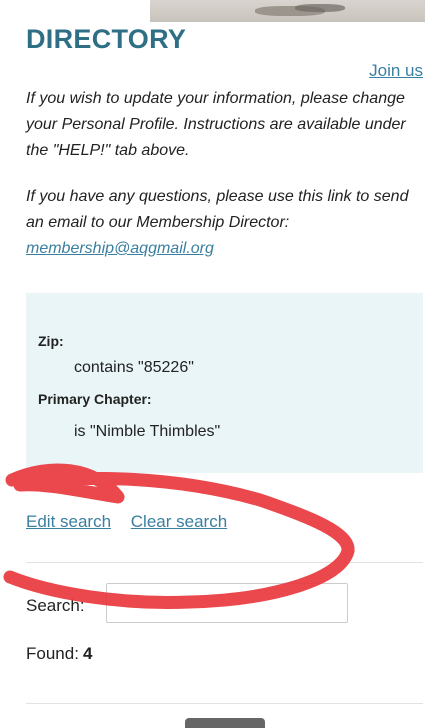  Describe the element at coordinates (179, 521) in the screenshot. I see `clear-search-link: Clear search` at that location.